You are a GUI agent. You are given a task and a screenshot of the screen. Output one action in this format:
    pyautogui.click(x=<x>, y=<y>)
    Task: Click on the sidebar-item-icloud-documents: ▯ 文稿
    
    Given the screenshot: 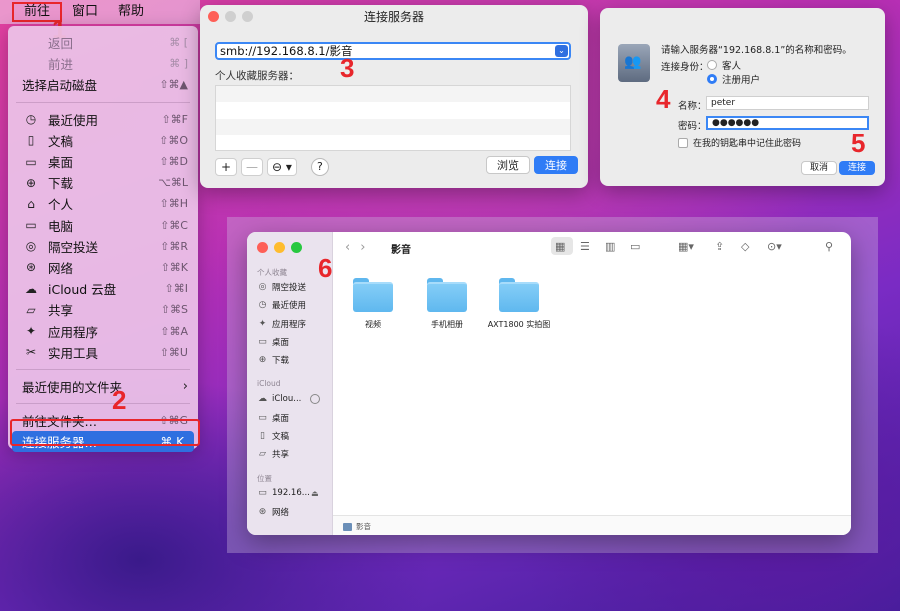 What is the action you would take?
    pyautogui.click(x=273, y=436)
    